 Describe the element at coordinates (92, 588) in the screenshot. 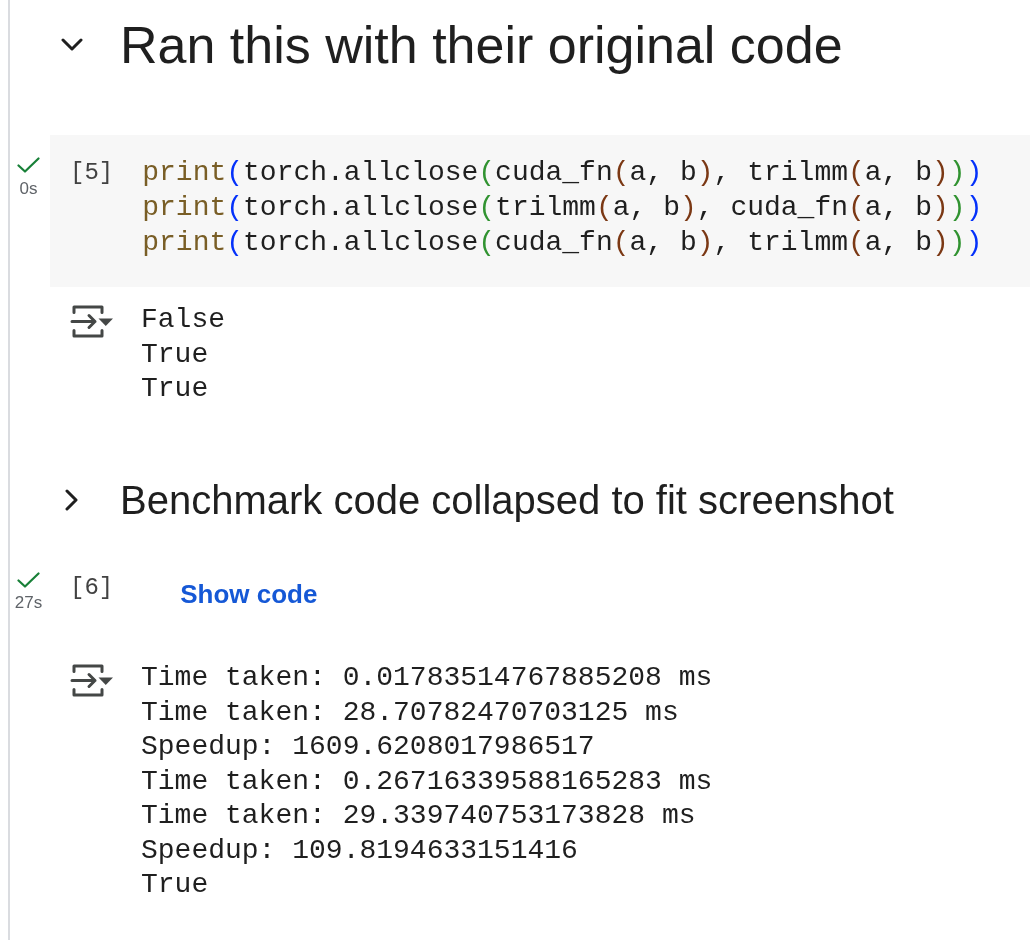

I see `execution-count: [6]` at that location.